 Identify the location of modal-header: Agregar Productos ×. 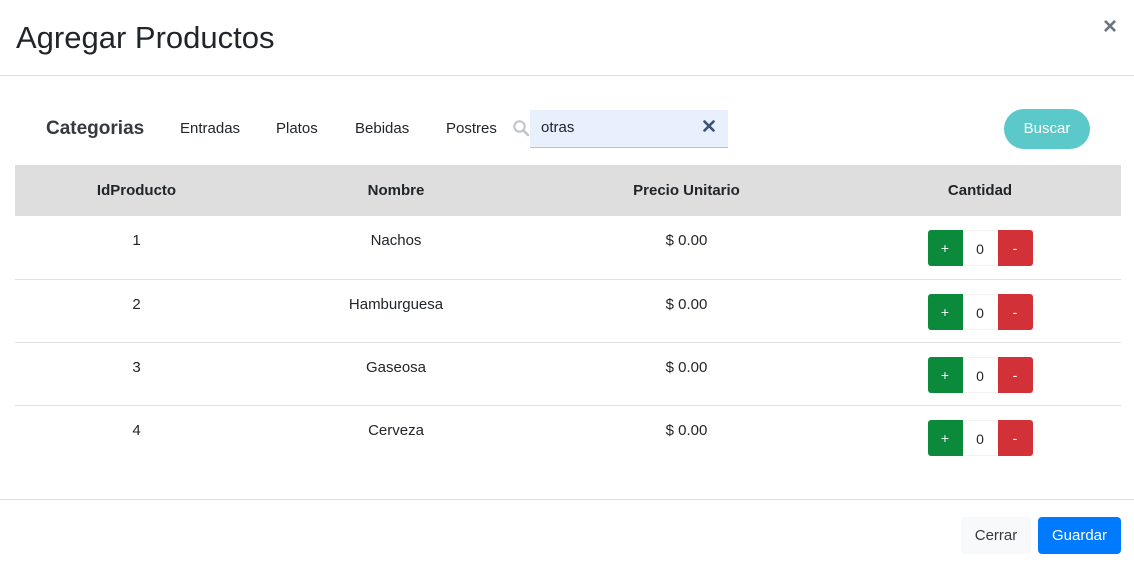
(567, 38).